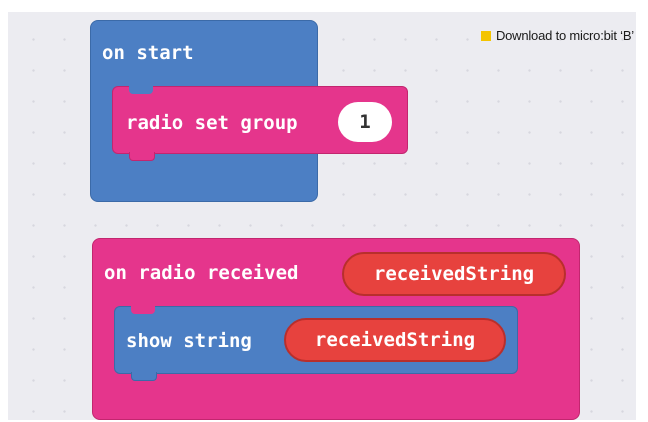  I want to click on radio-set-group-label: radio set group, so click(212, 123).